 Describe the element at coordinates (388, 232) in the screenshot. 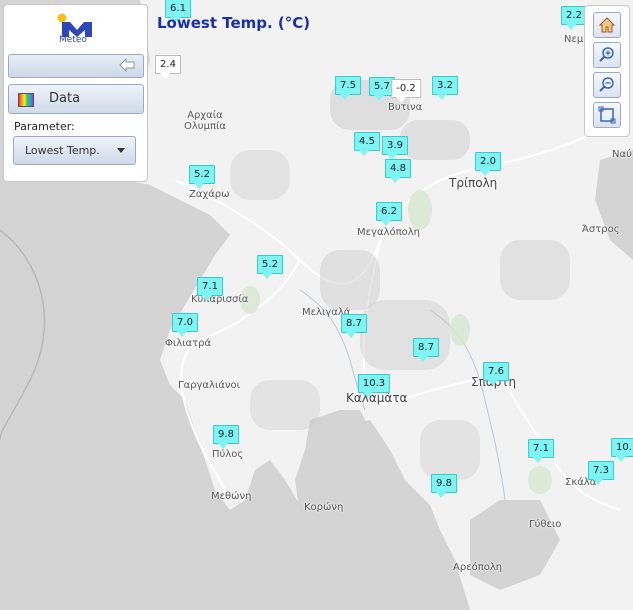

I see `place-megalopoli: Μεγαλόπολη` at that location.